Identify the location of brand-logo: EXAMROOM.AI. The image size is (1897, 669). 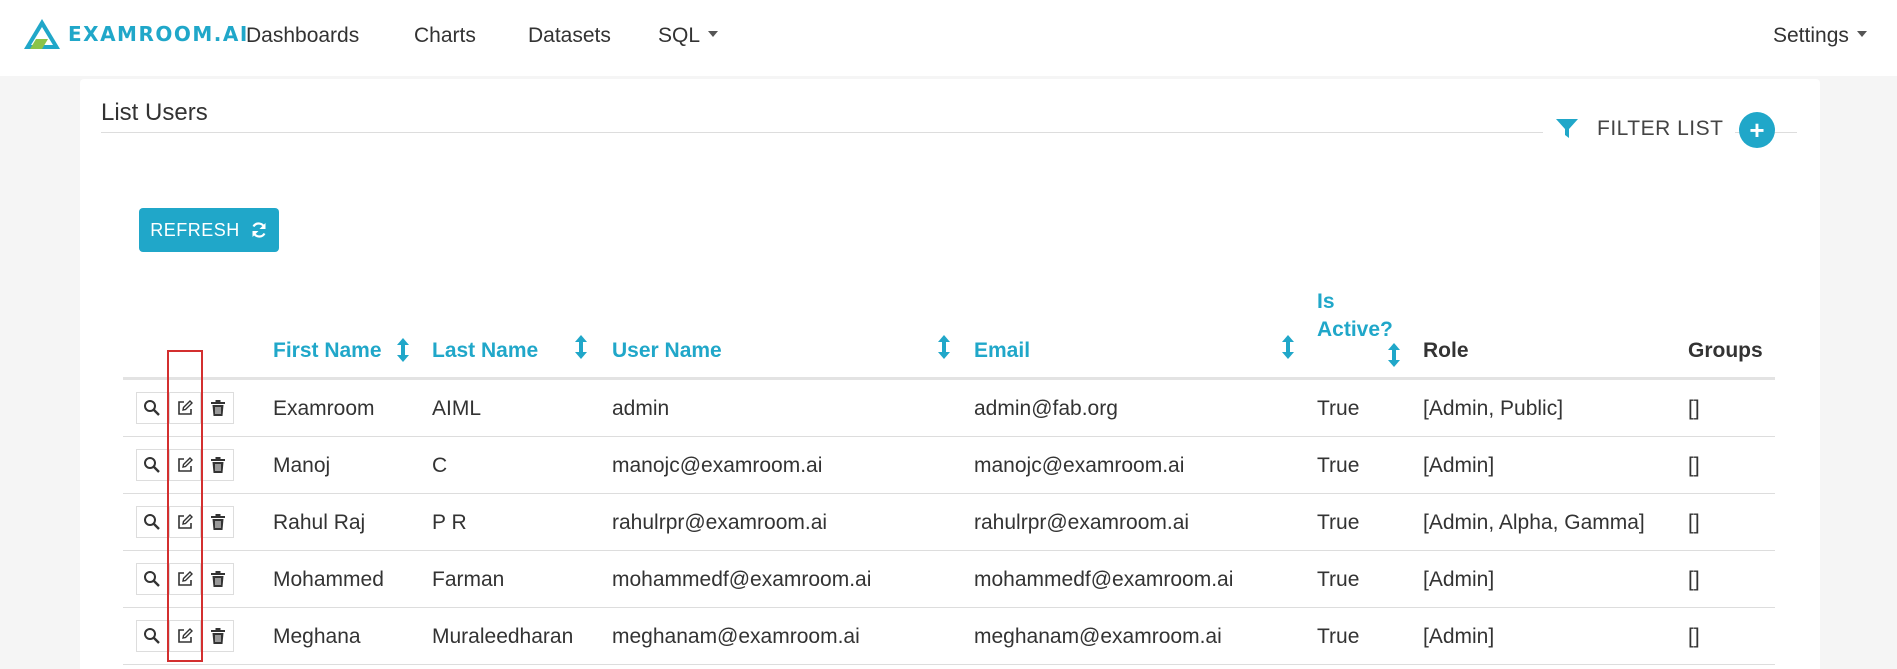
(135, 34).